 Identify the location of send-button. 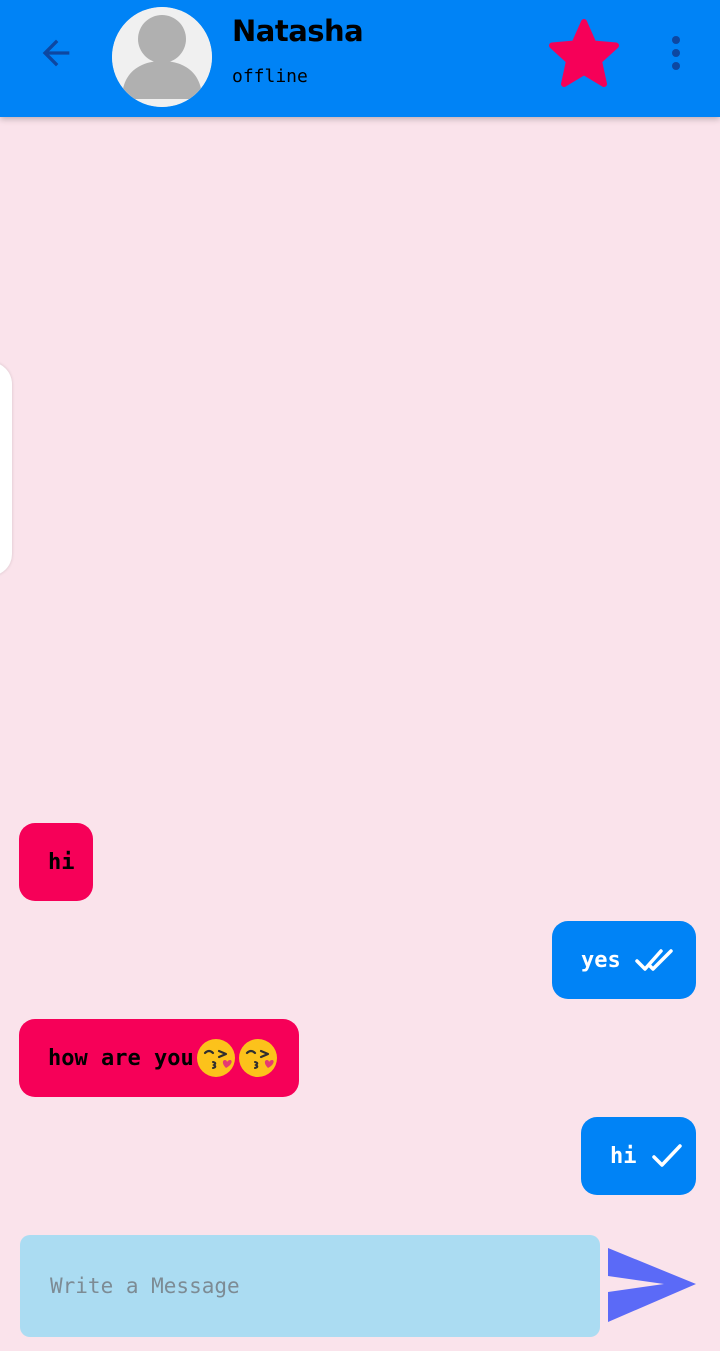
(652, 1286).